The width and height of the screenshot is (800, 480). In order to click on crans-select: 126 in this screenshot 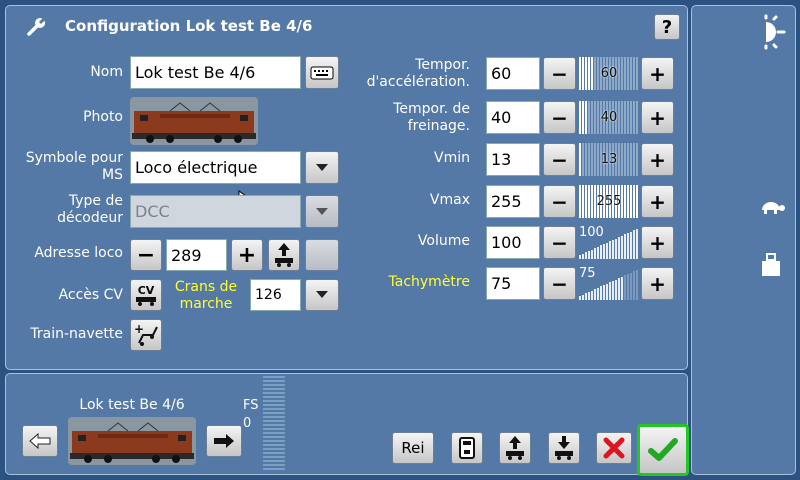, I will do `click(275, 295)`.